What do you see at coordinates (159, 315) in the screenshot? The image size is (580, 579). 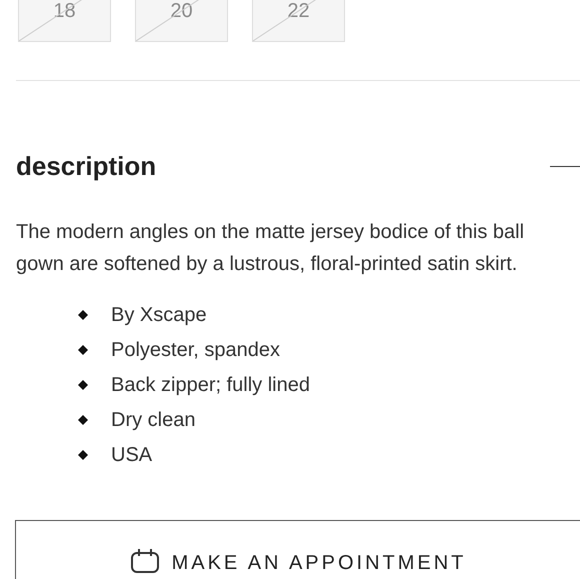 I see `bullet-text: By Xscape` at bounding box center [159, 315].